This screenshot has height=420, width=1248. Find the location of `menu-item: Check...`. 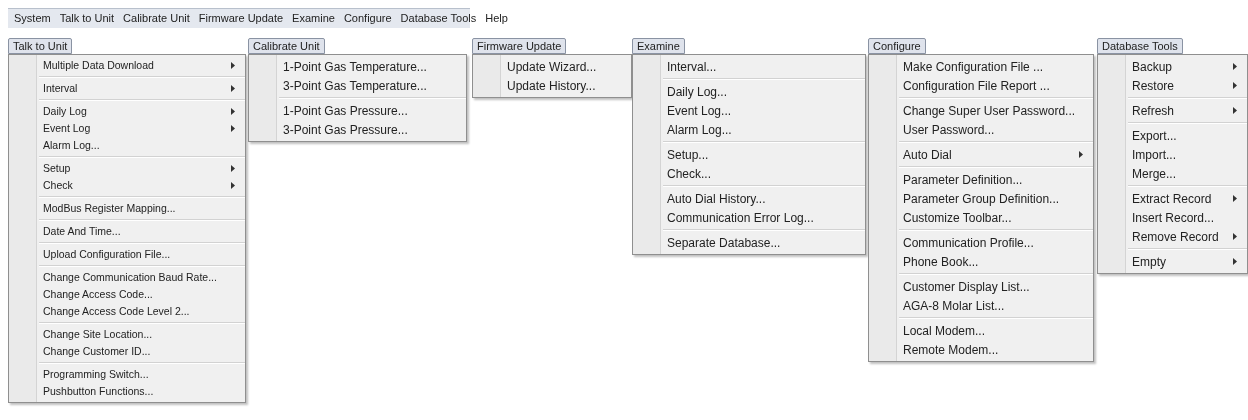

menu-item: Check... is located at coordinates (749, 173).